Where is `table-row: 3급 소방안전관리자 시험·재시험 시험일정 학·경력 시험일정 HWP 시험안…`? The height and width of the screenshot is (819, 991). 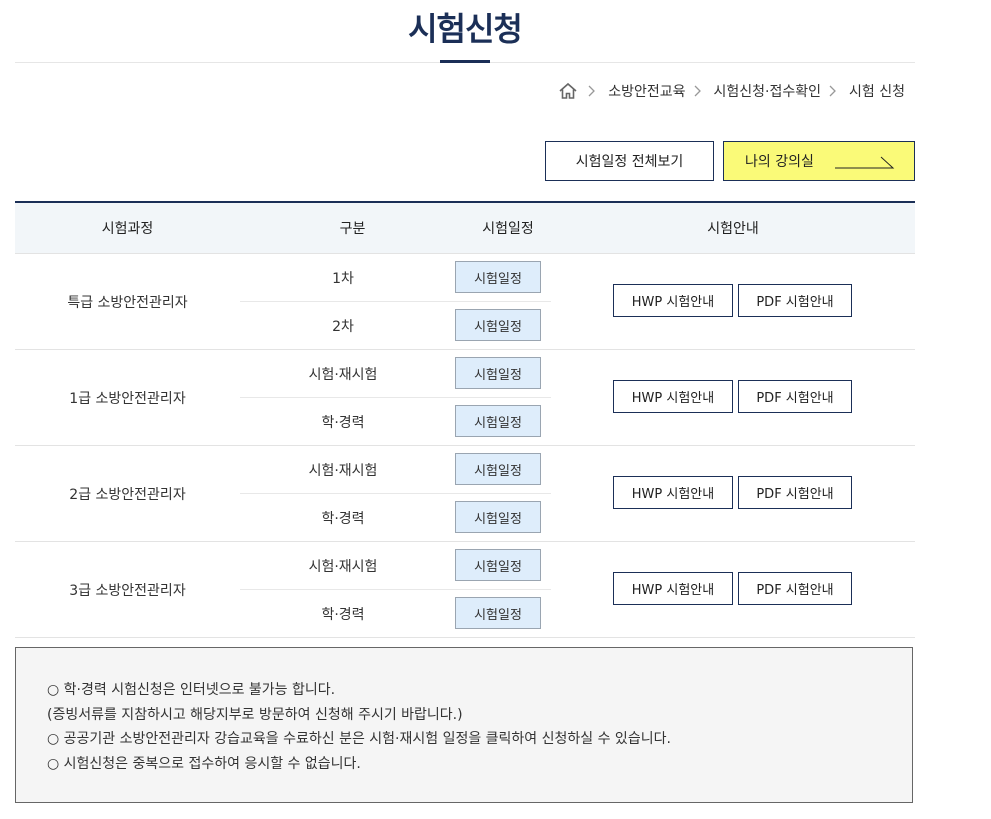 table-row: 3급 소방안전관리자 시험·재시험 시험일정 학·경력 시험일정 HWP 시험안… is located at coordinates (465, 590).